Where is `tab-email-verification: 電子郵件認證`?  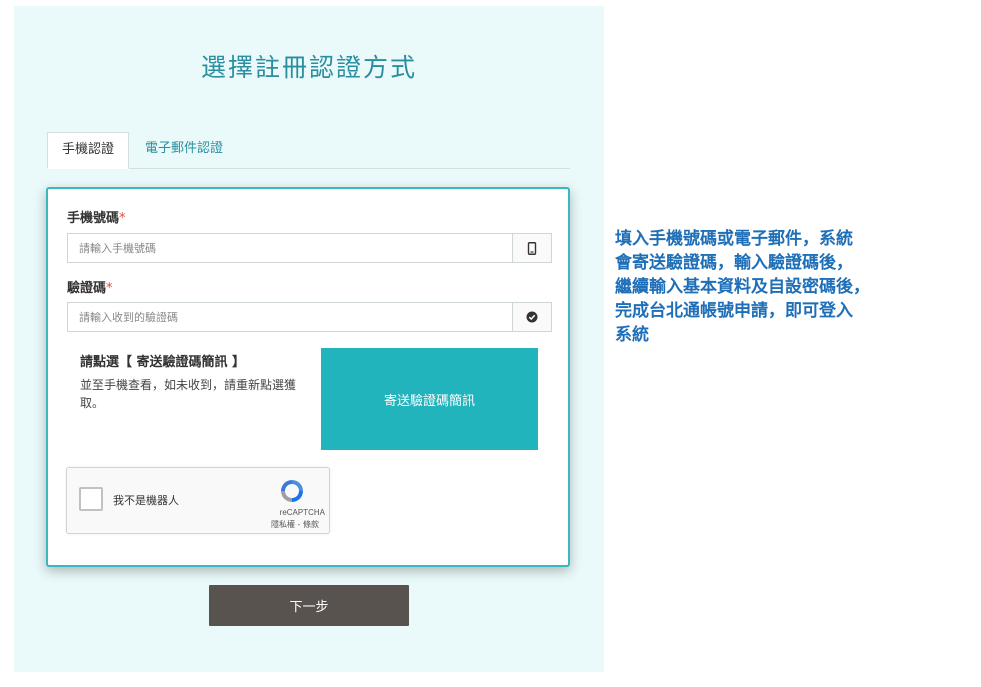
tab-email-verification: 電子郵件認證 is located at coordinates (184, 150).